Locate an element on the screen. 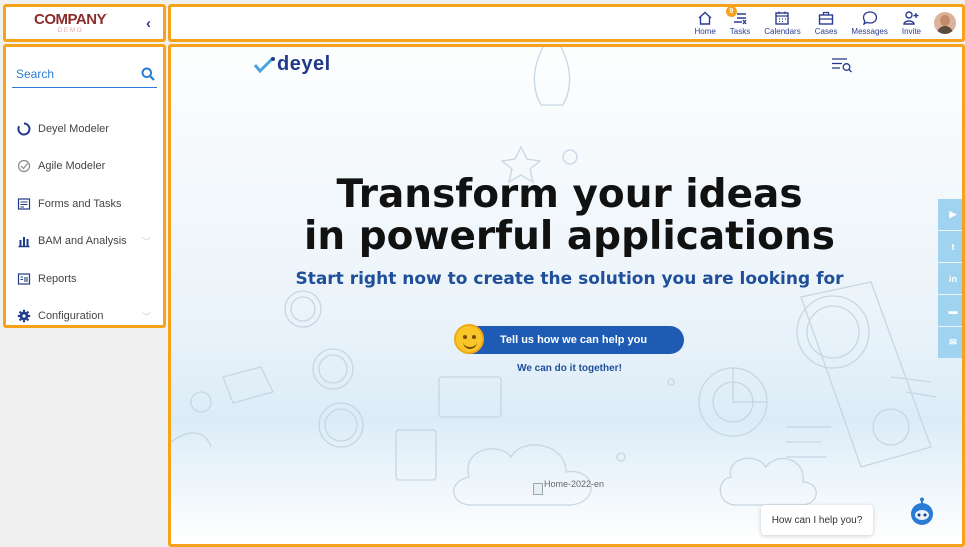  nav-invite: Invite is located at coordinates (911, 23).